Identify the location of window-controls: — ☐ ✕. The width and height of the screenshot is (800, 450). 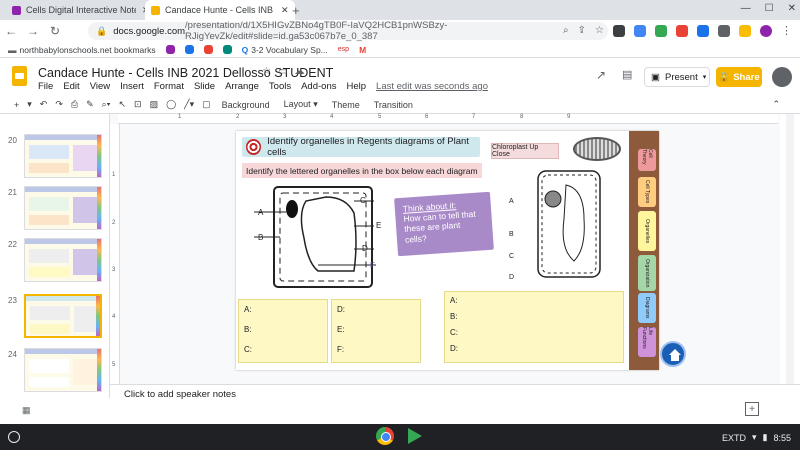
(768, 8).